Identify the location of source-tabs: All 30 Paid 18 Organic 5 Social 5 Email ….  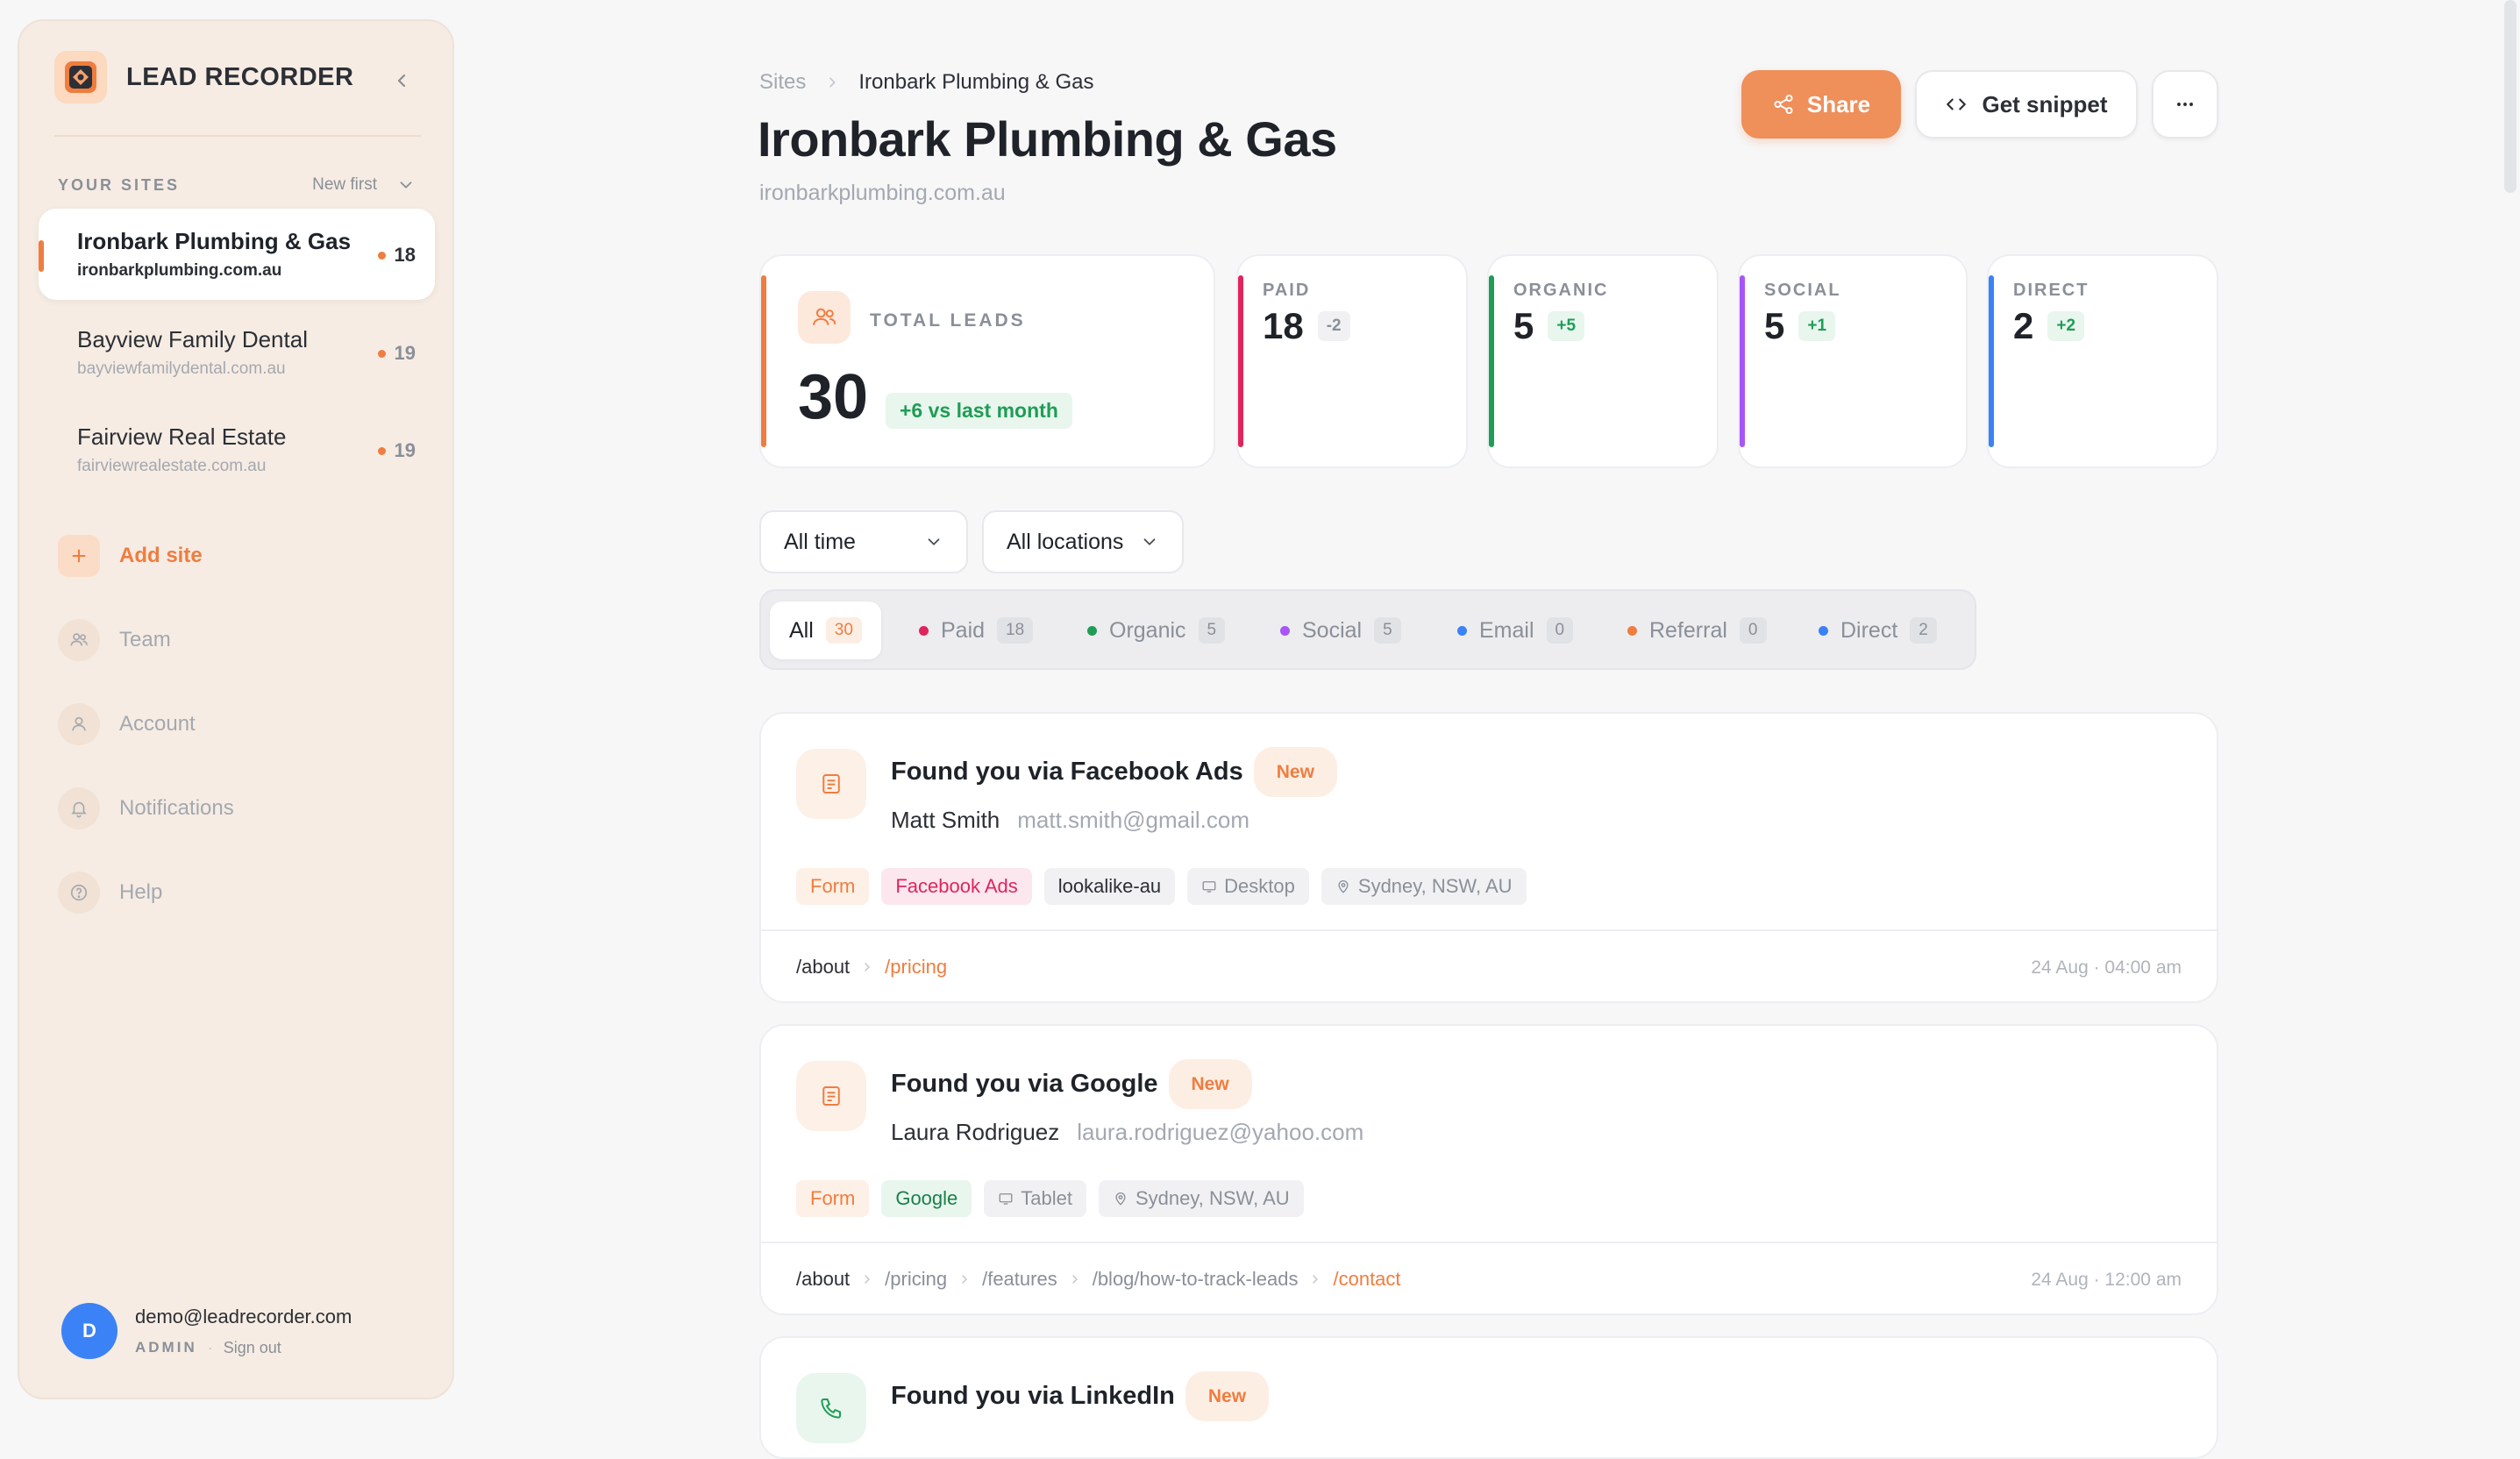
(1367, 629).